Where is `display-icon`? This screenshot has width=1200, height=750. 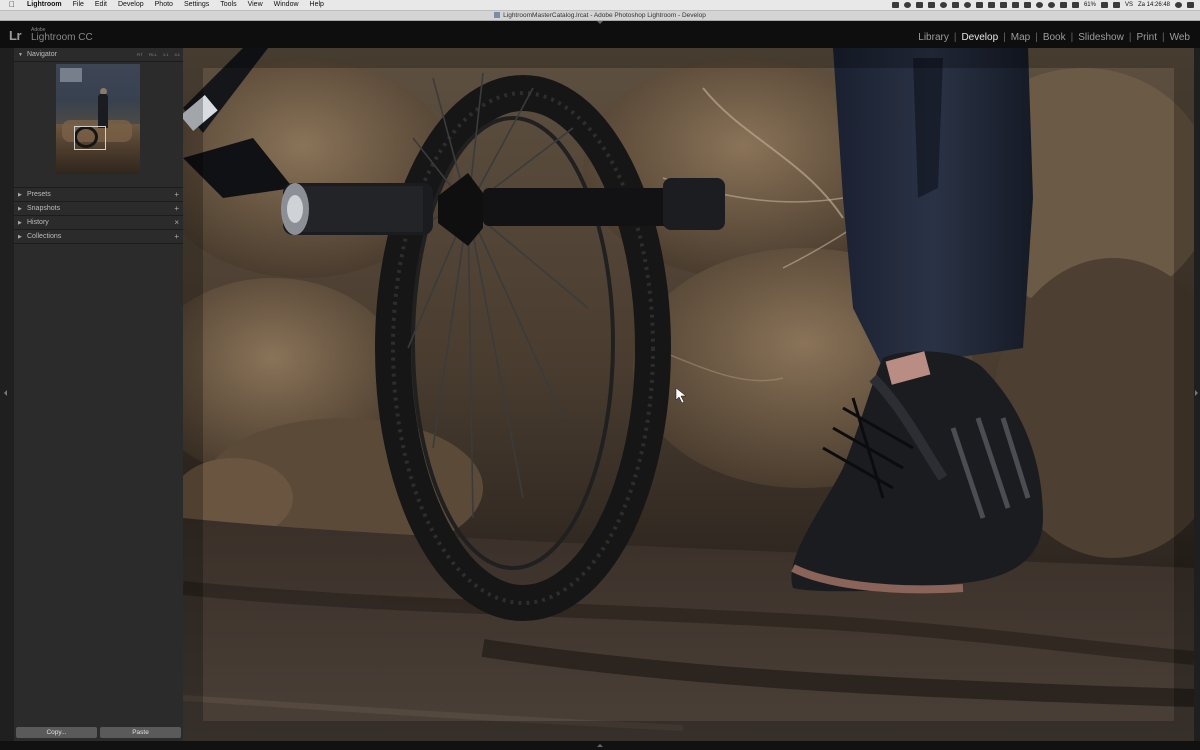 display-icon is located at coordinates (919, 5).